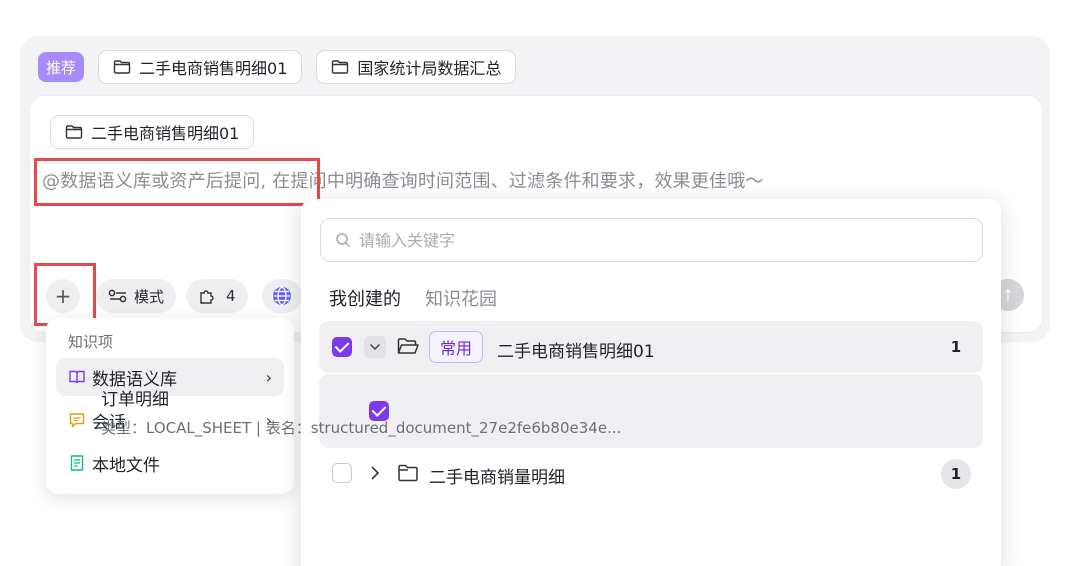  I want to click on search-box, so click(651, 240).